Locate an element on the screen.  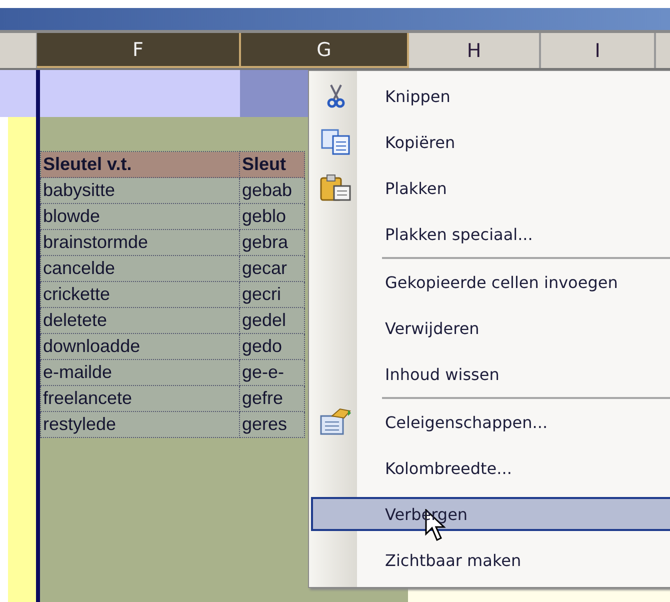
table-cell: deletete is located at coordinates (140, 321).